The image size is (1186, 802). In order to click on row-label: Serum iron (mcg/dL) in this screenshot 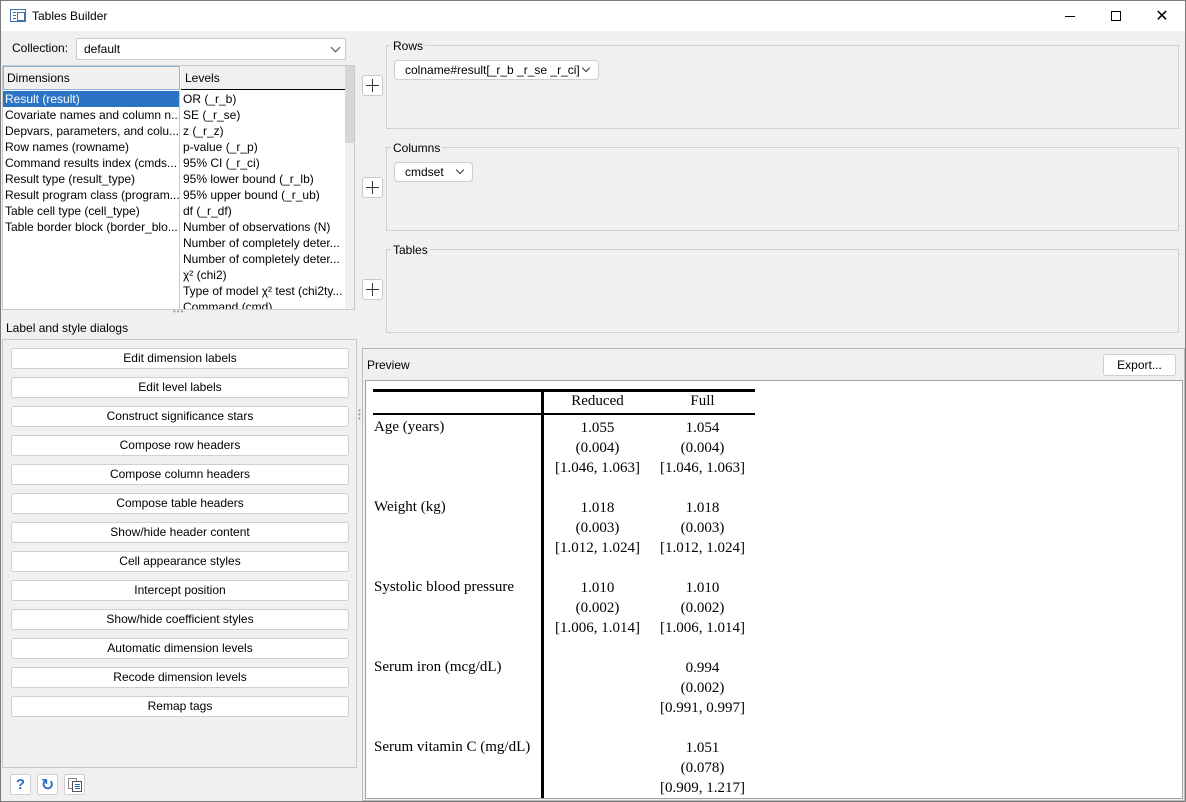, I will do `click(438, 667)`.